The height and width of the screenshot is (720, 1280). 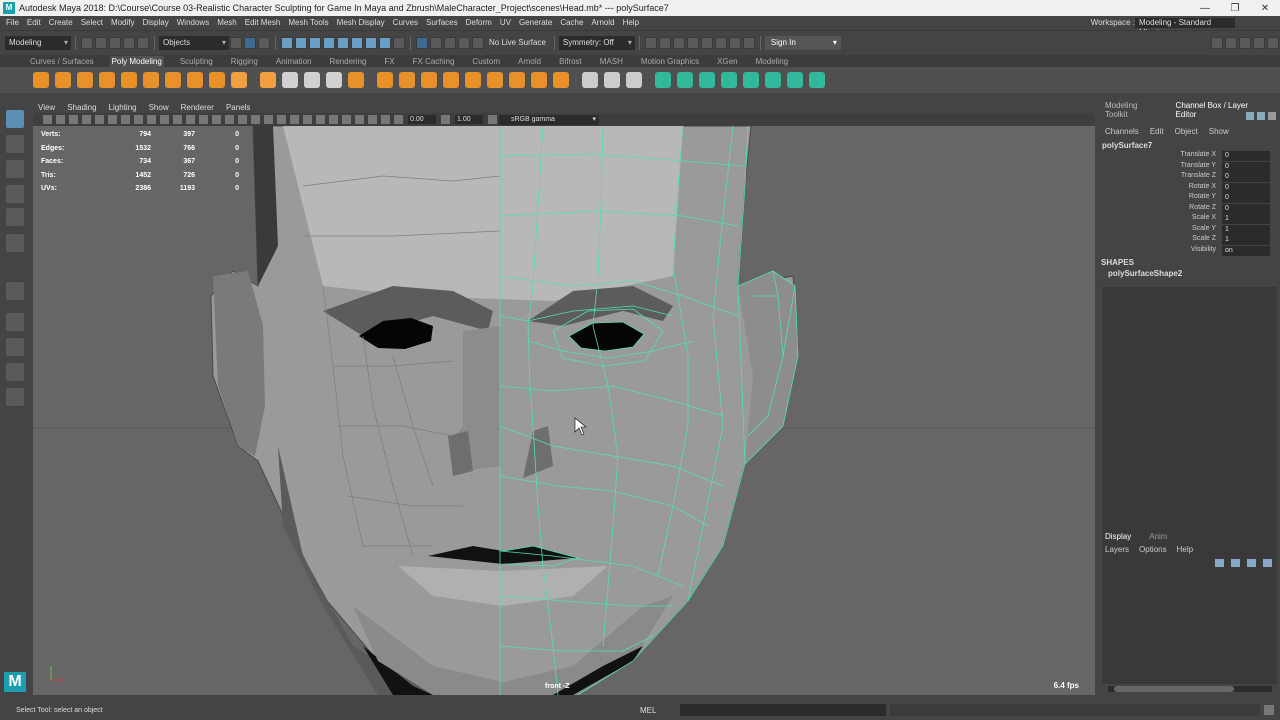 I want to click on layer-scrollbar, so click(x=1190, y=689).